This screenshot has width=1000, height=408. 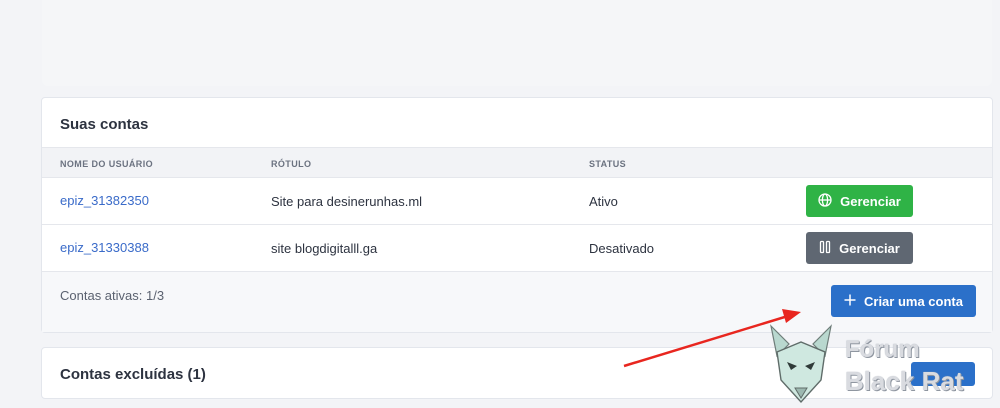 I want to click on forum-watermark: Fórum Black Rat, so click(x=875, y=365).